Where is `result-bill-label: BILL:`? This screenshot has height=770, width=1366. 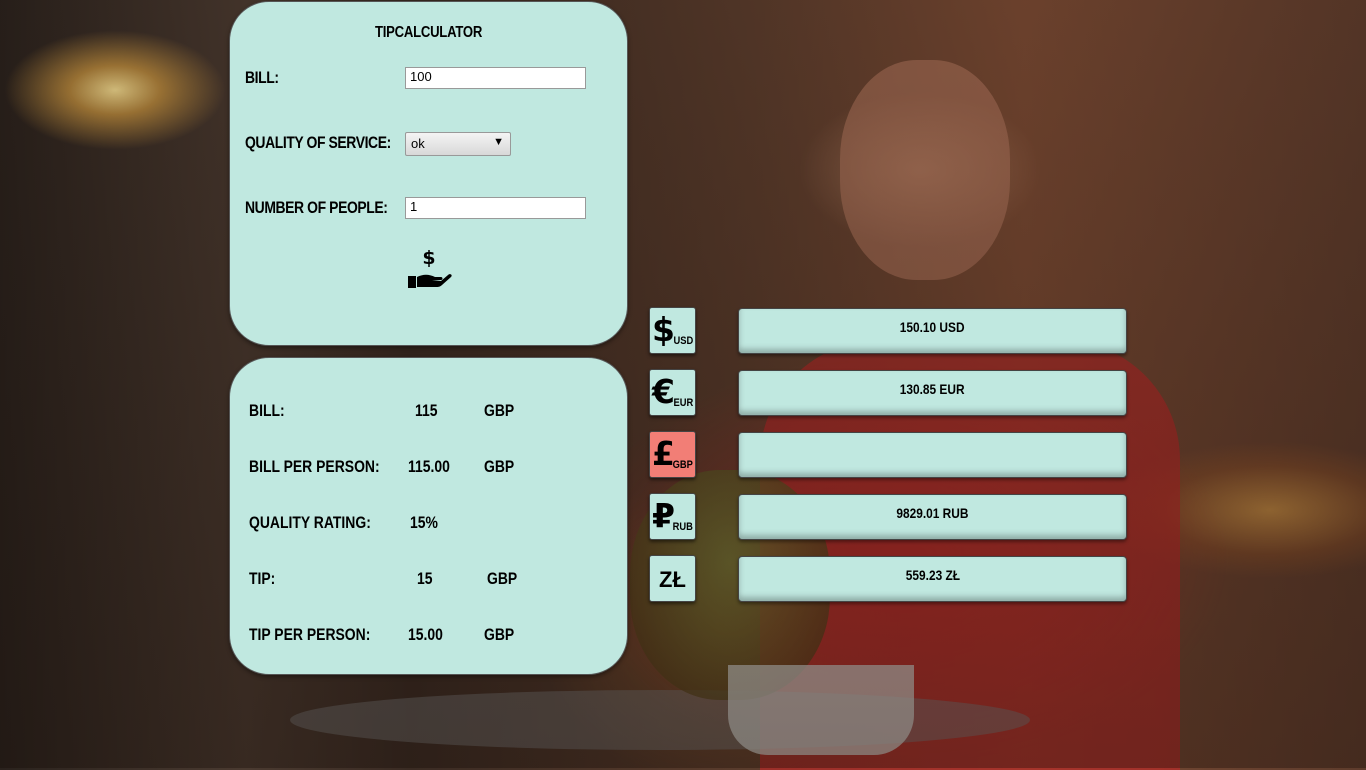 result-bill-label: BILL: is located at coordinates (267, 410).